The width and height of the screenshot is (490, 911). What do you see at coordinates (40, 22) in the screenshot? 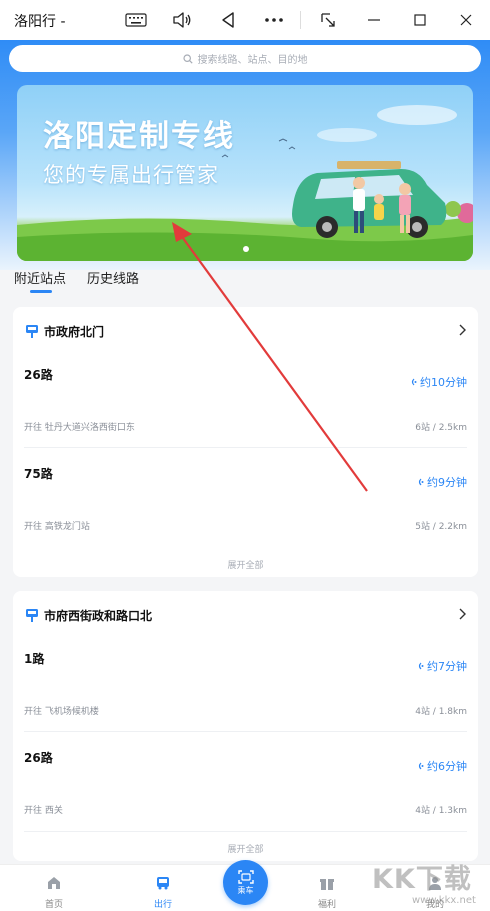
I see `window-title: 洛阳行 -` at bounding box center [40, 22].